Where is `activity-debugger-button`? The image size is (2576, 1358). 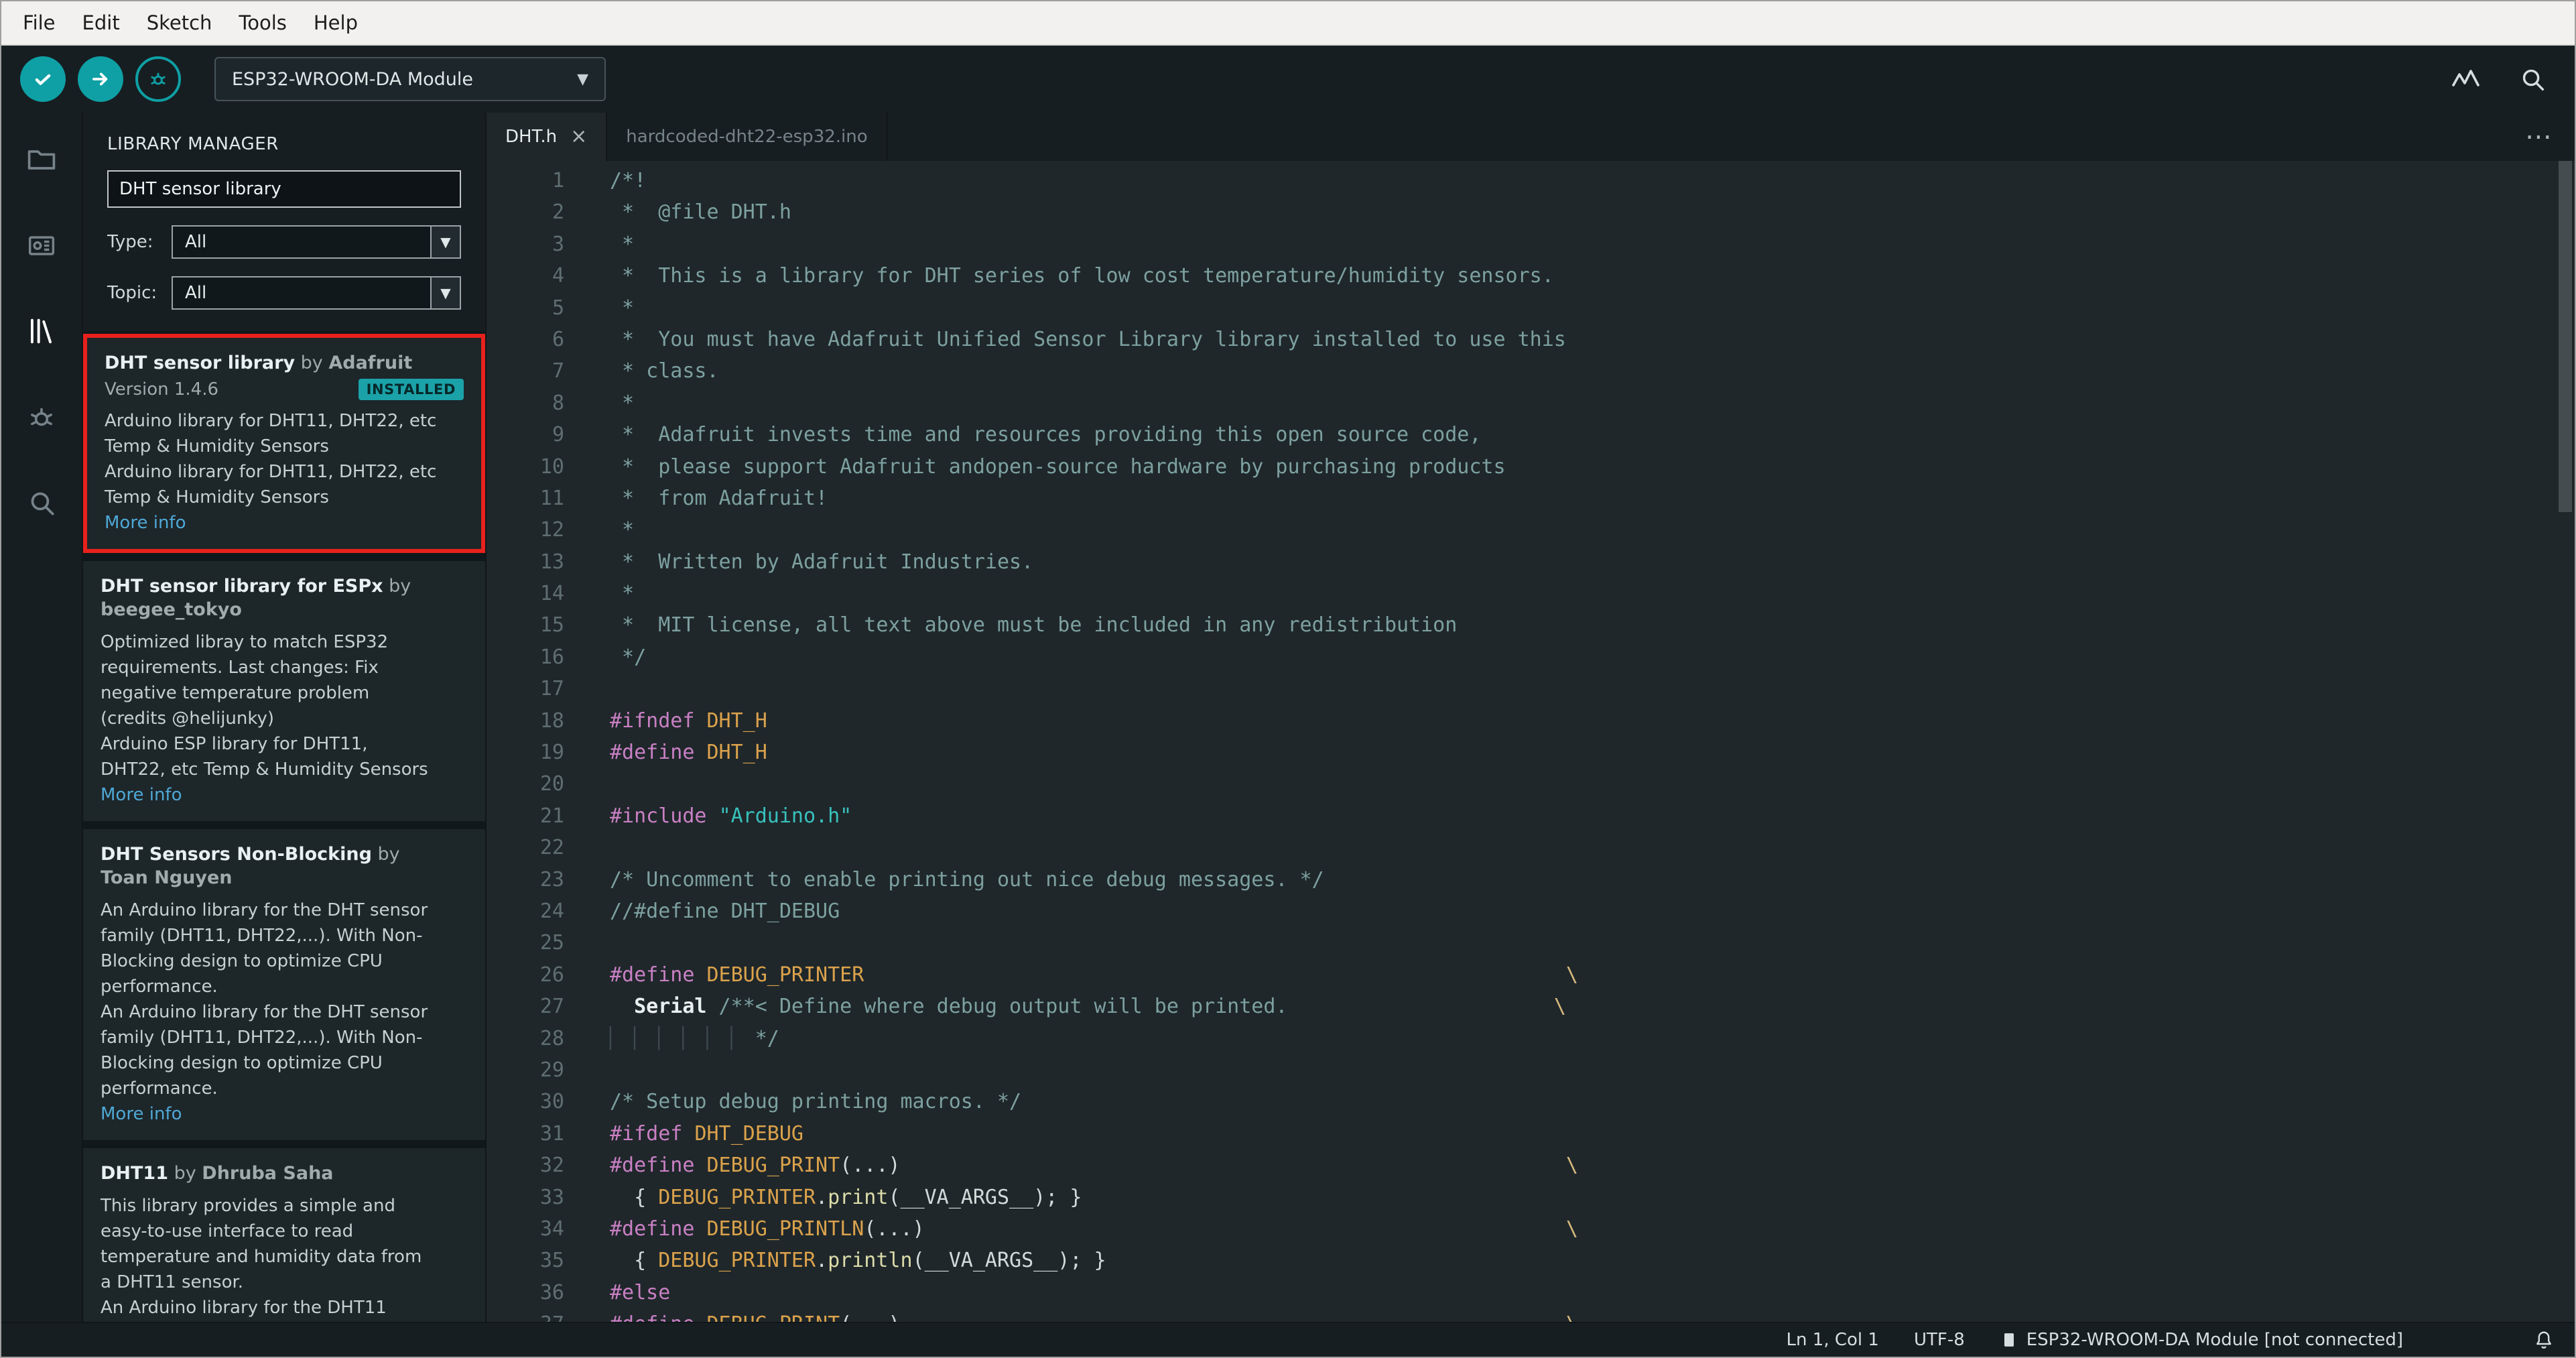 activity-debugger-button is located at coordinates (41, 417).